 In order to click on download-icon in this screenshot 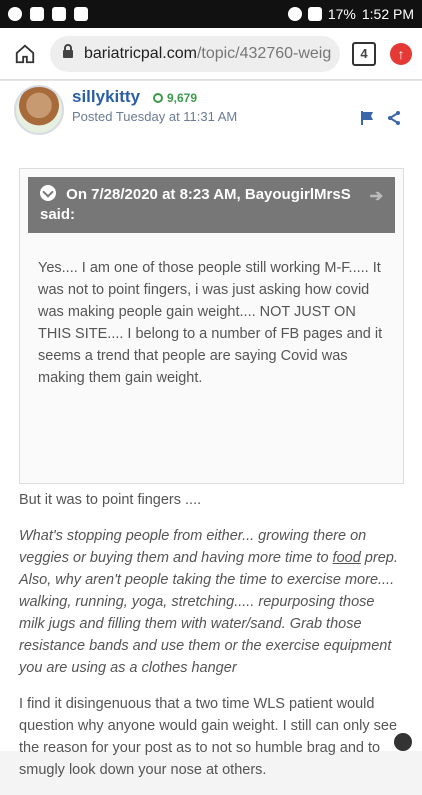, I will do `click(81, 14)`.